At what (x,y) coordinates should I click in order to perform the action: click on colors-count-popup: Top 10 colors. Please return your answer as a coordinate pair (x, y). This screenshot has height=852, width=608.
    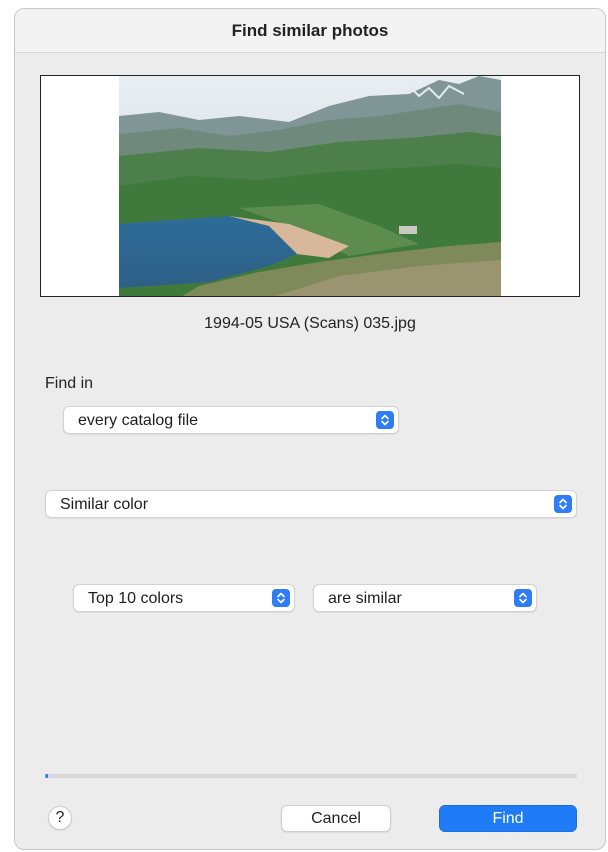
    Looking at the image, I should click on (184, 598).